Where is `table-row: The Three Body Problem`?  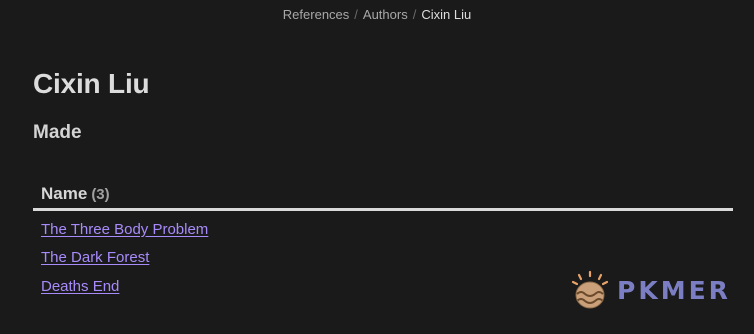 table-row: The Three Body Problem is located at coordinates (387, 229).